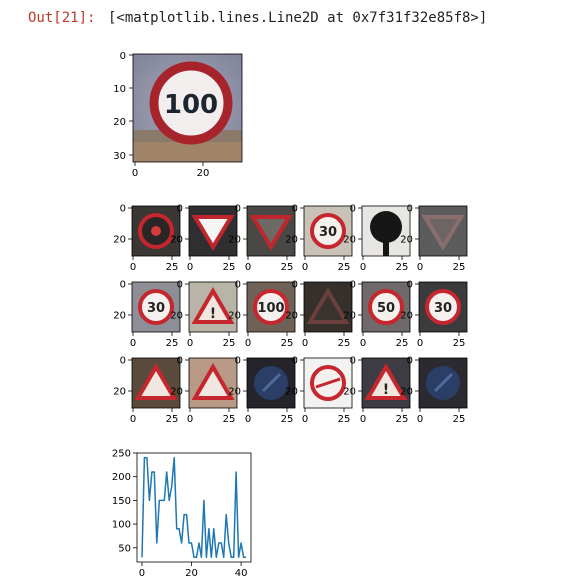 The height and width of the screenshot is (584, 563). I want to click on chart-ytick-label: 150, so click(121, 501).